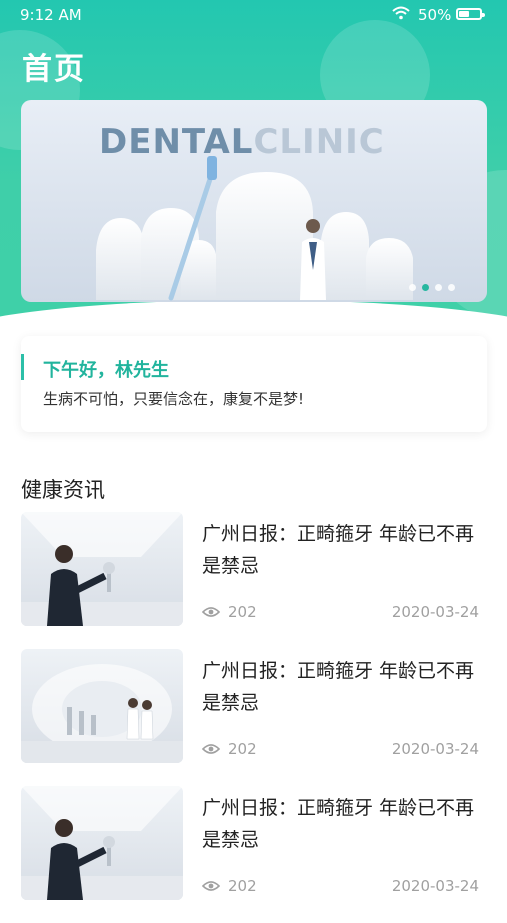  Describe the element at coordinates (253, 15) in the screenshot. I see `status-bar: 9:12 AM 50%` at that location.